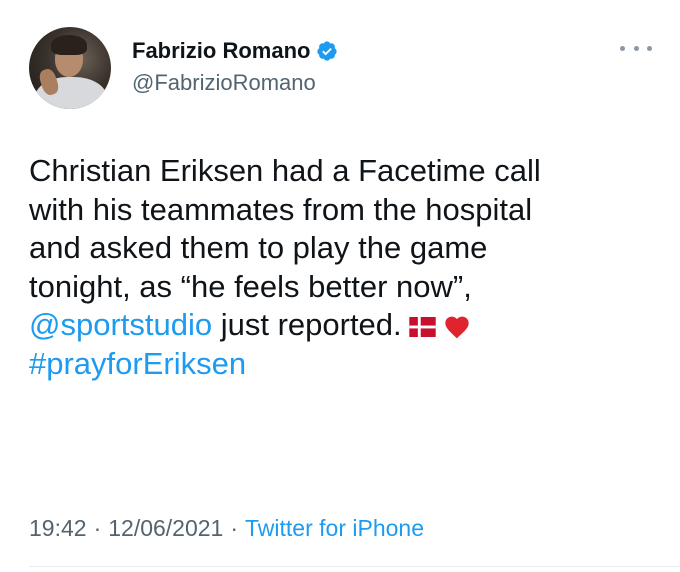 The width and height of the screenshot is (680, 572). Describe the element at coordinates (354, 566) in the screenshot. I see `divider` at that location.